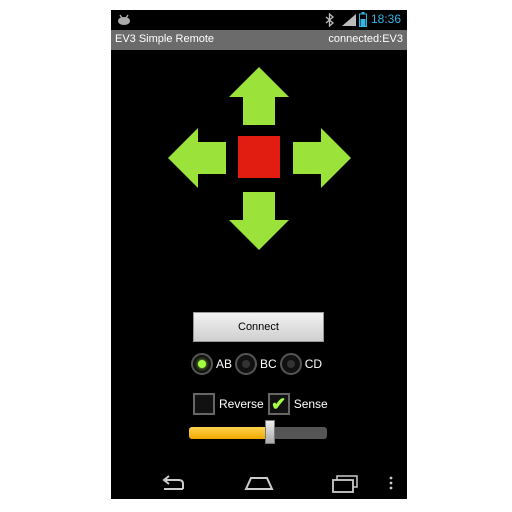 This screenshot has height=512, width=512. Describe the element at coordinates (204, 404) in the screenshot. I see `reverse-checkbox` at that location.